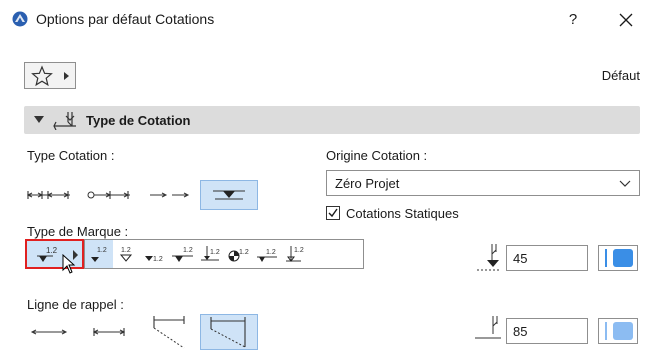 This screenshot has width=652, height=354. I want to click on close-button, so click(626, 20).